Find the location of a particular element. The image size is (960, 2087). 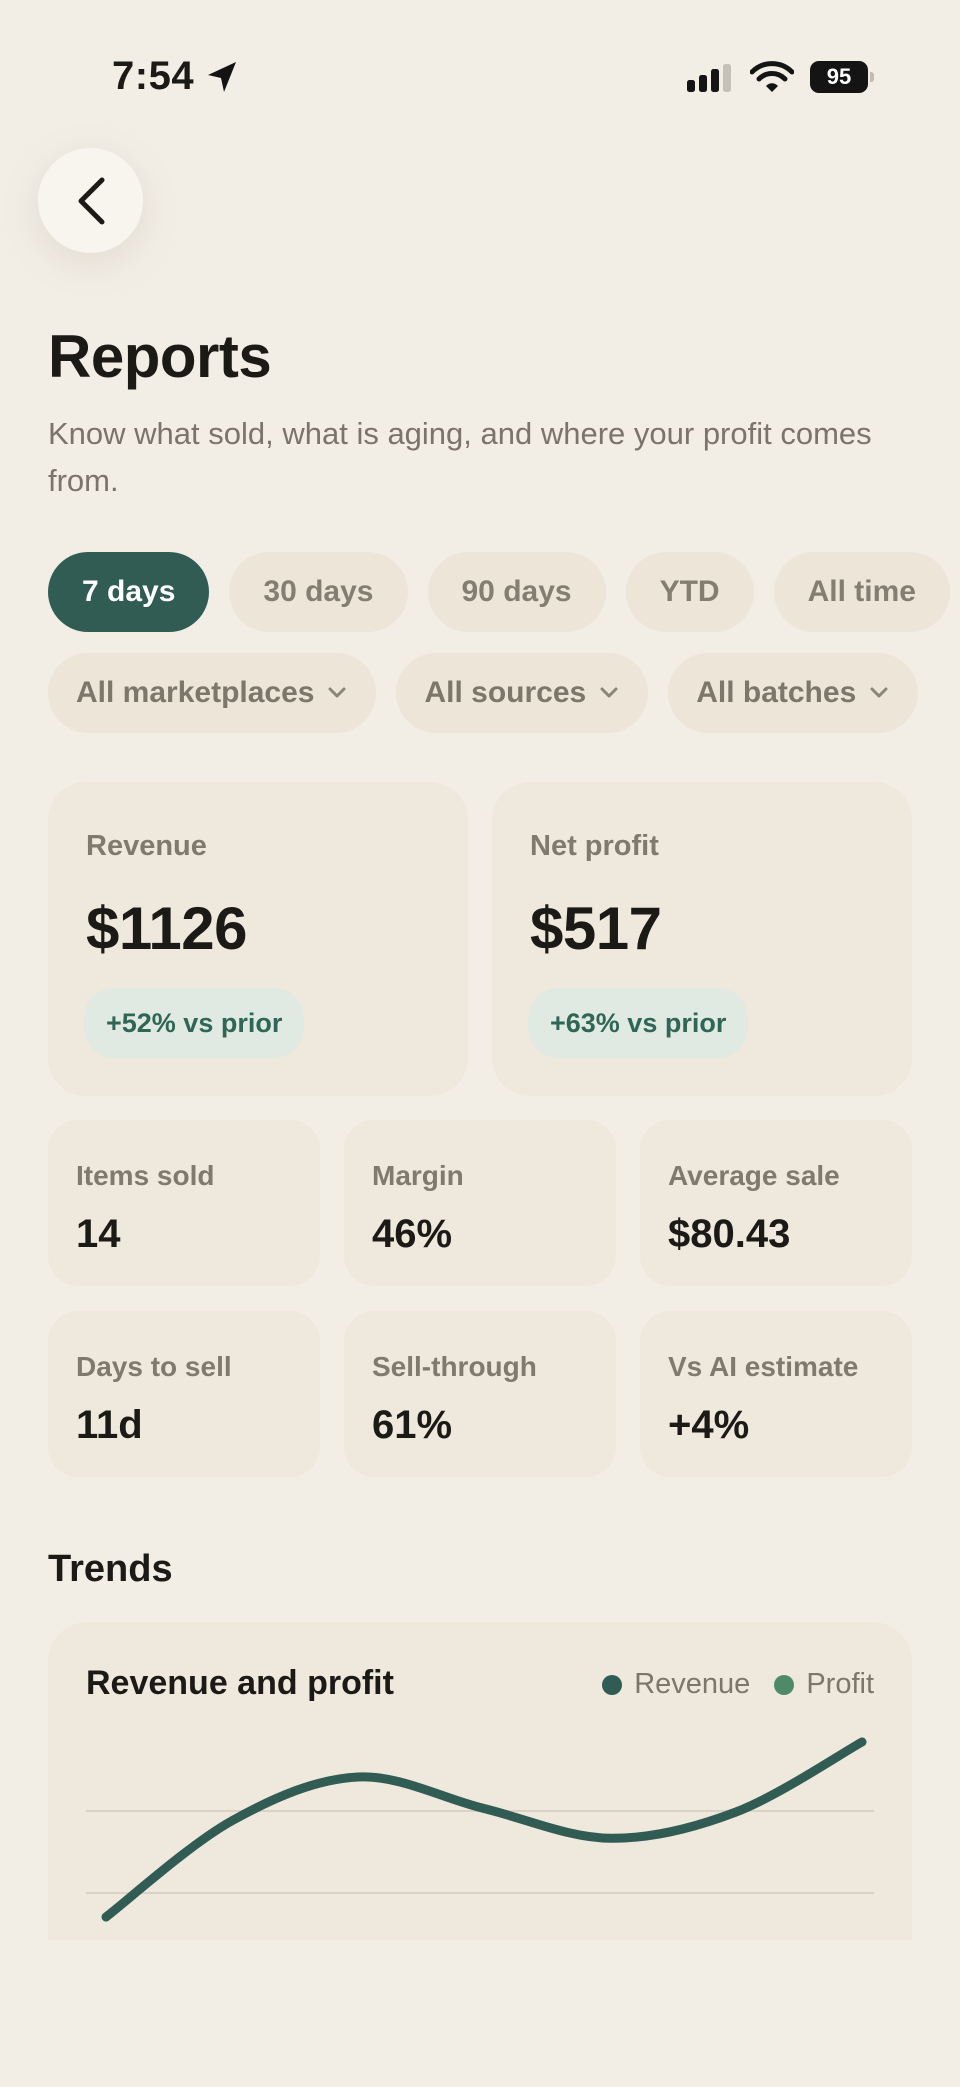

legend-item-revenue: Revenue is located at coordinates (676, 1684).